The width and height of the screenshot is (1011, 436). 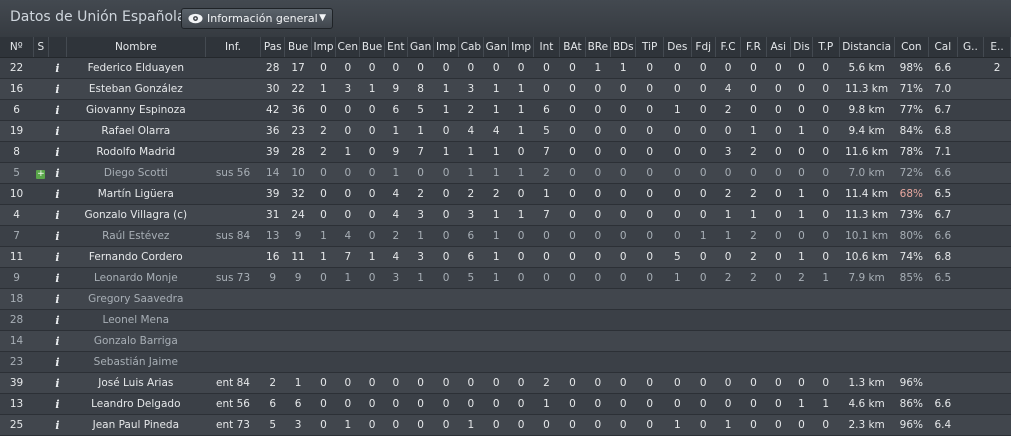 I want to click on column-header: T.P, so click(x=826, y=47).